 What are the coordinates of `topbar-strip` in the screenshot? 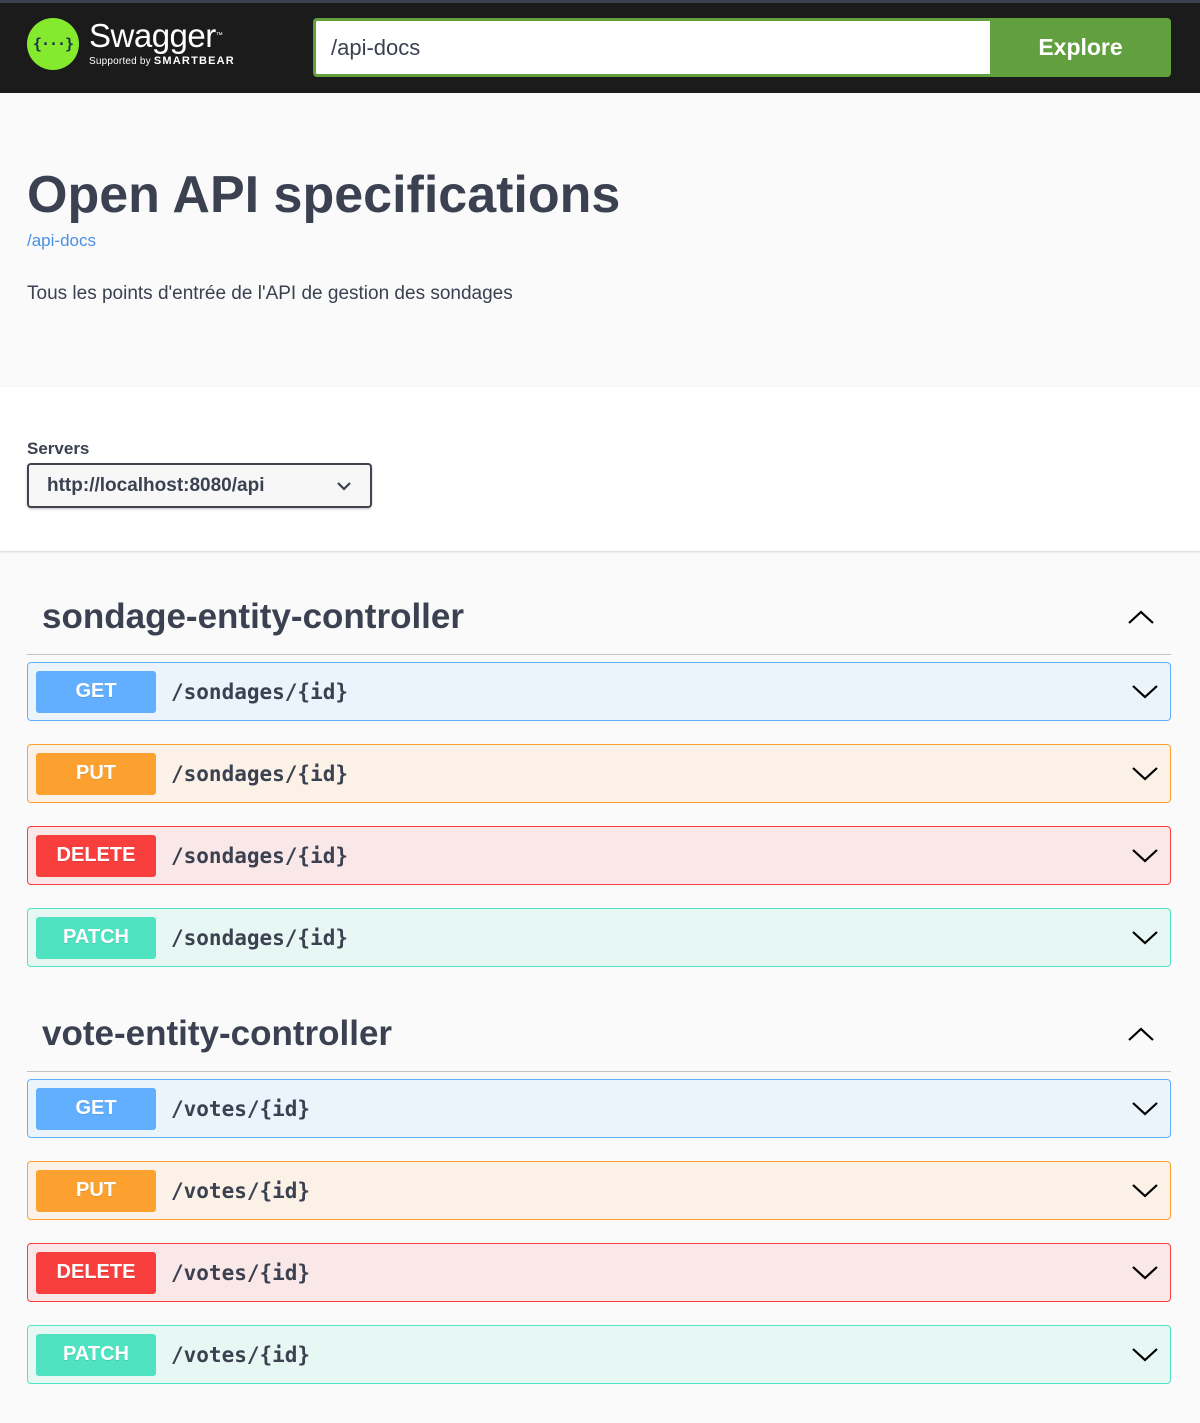 It's located at (600, 1).